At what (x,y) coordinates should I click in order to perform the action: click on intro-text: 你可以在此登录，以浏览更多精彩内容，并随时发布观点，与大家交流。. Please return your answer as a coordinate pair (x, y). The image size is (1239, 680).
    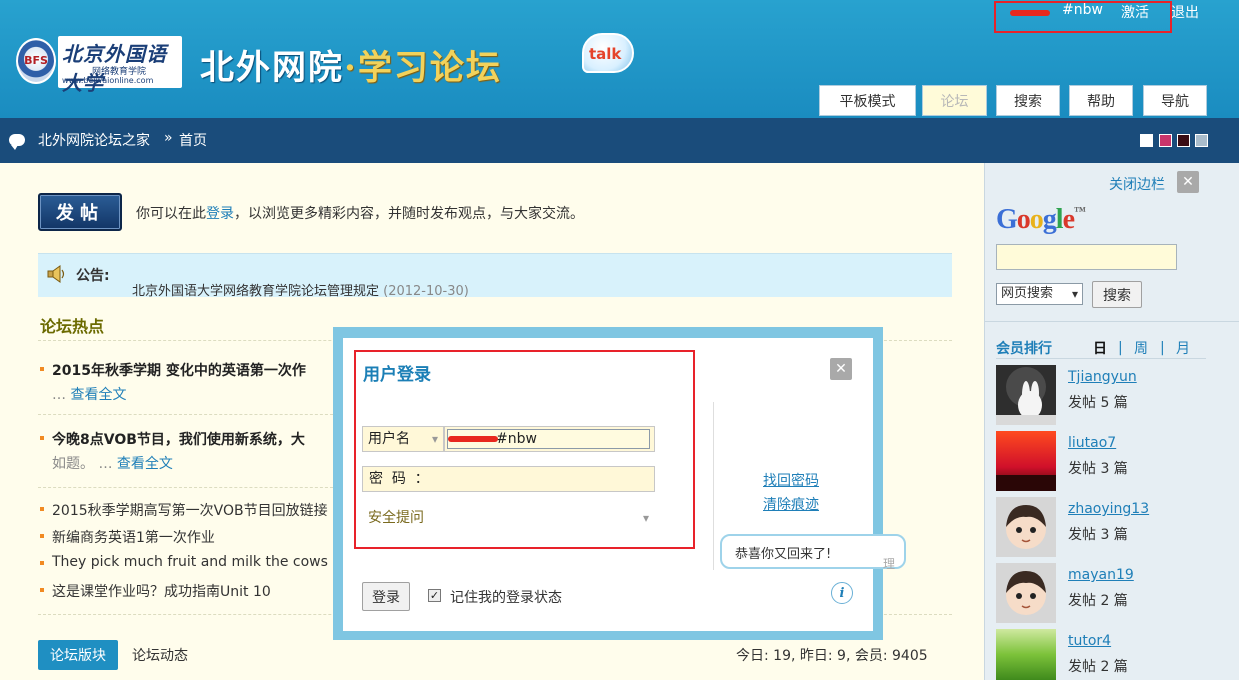
    Looking at the image, I should click on (360, 213).